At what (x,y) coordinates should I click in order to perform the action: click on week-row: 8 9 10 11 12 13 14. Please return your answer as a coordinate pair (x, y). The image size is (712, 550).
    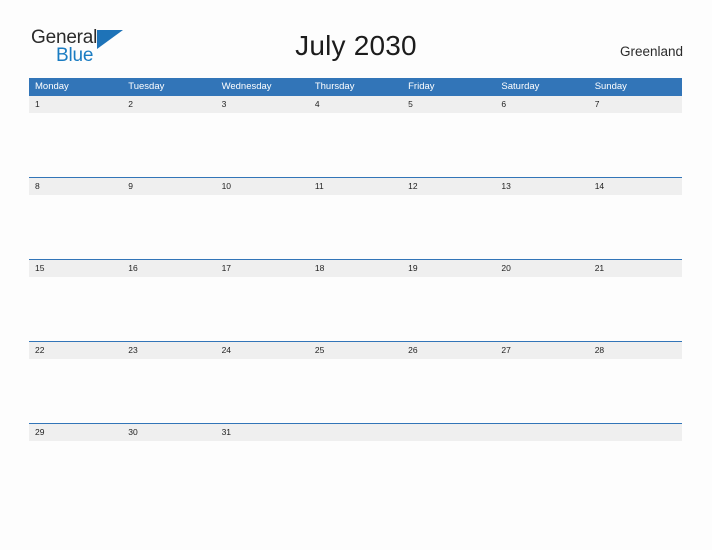
    Looking at the image, I should click on (355, 218).